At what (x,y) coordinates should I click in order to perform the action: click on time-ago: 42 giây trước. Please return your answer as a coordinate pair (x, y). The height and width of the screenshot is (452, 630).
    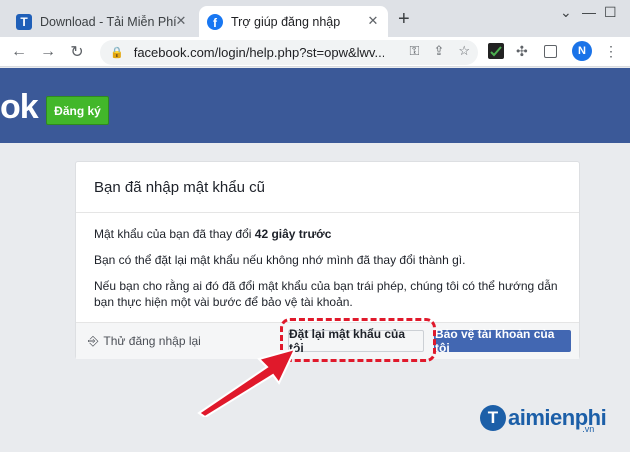
    Looking at the image, I should click on (293, 234).